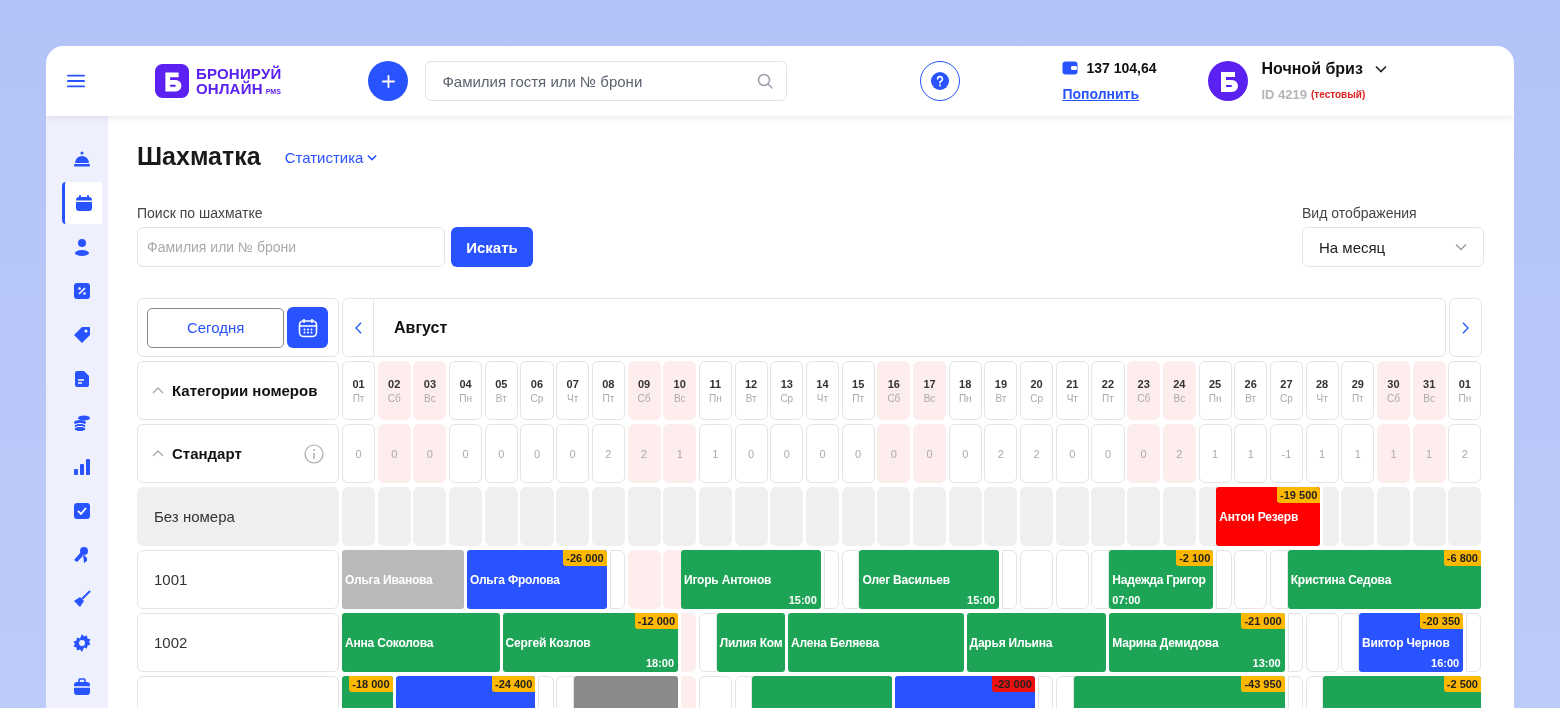  What do you see at coordinates (1338, 94) in the screenshot?
I see `test-tag: (тестовый)` at bounding box center [1338, 94].